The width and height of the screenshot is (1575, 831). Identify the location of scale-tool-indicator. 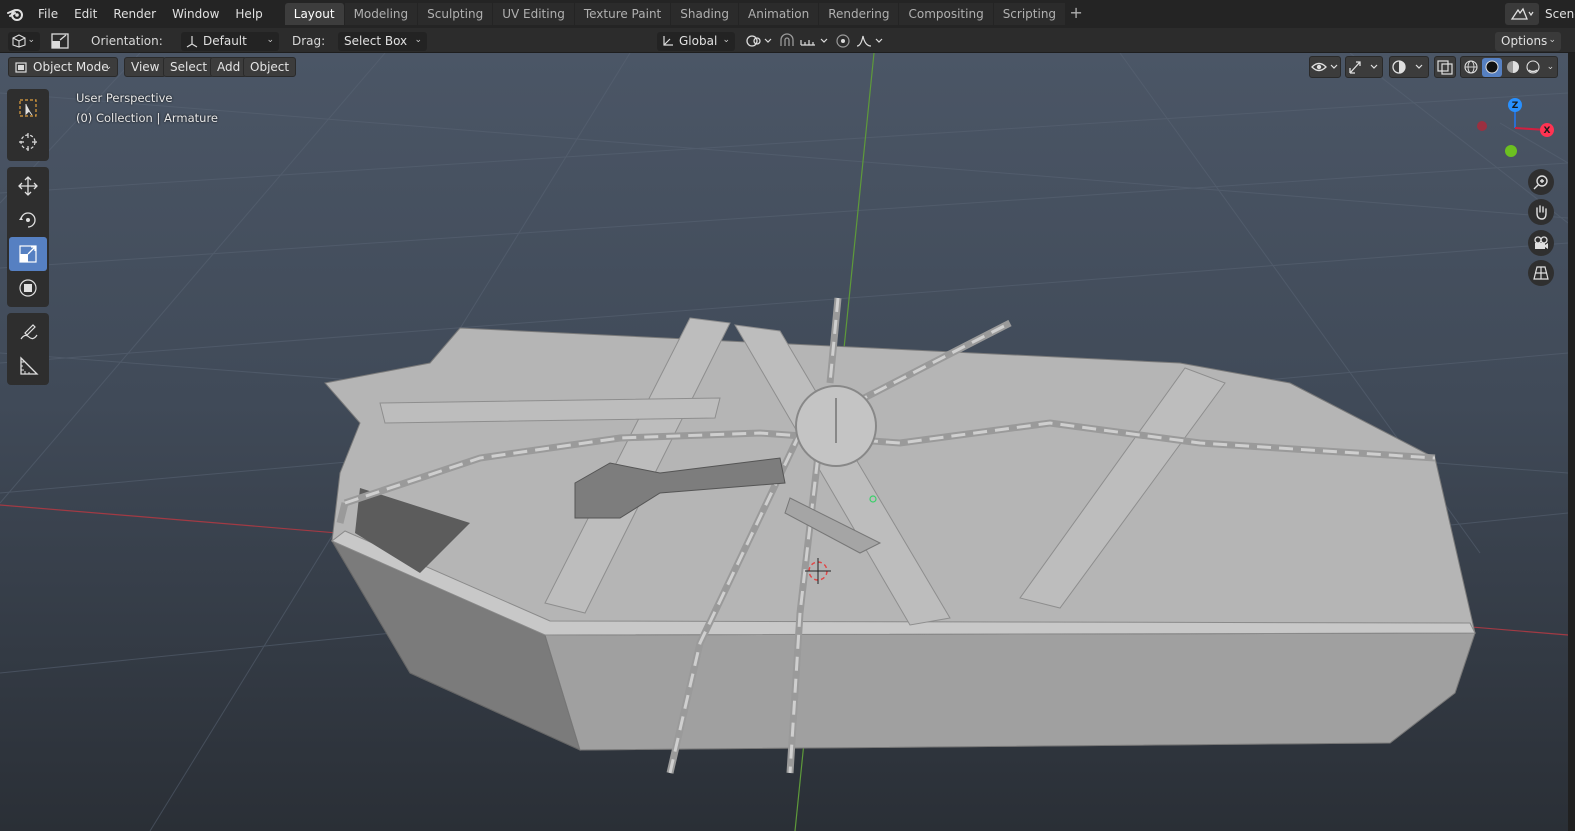
(60, 41).